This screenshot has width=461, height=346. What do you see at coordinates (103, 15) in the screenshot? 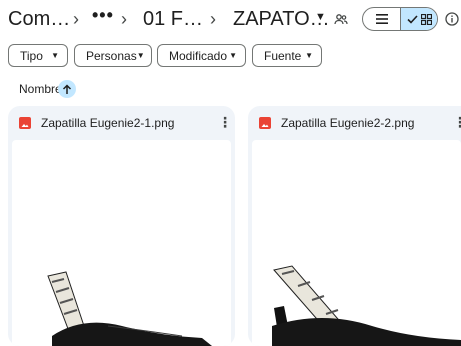
I see `breadcrumb-overflow-button: •••` at bounding box center [103, 15].